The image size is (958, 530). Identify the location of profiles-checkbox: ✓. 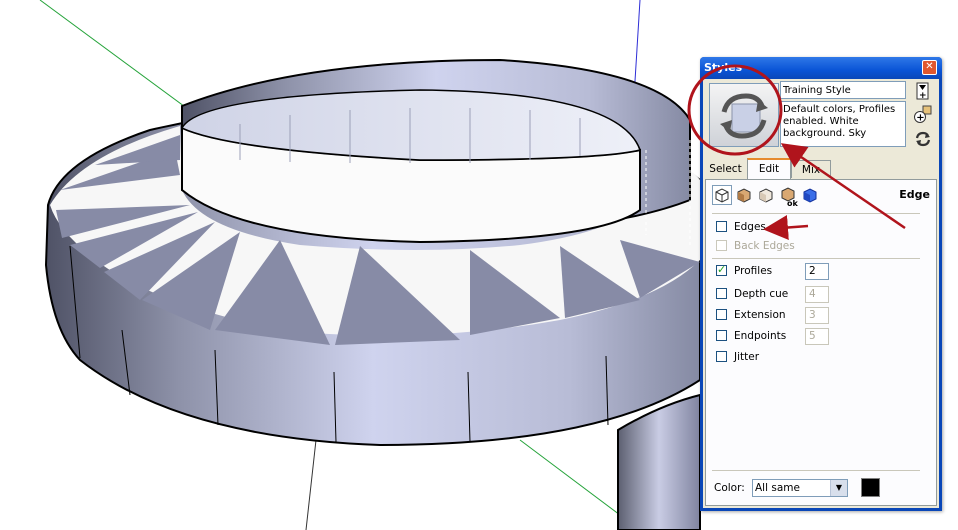
(721, 269).